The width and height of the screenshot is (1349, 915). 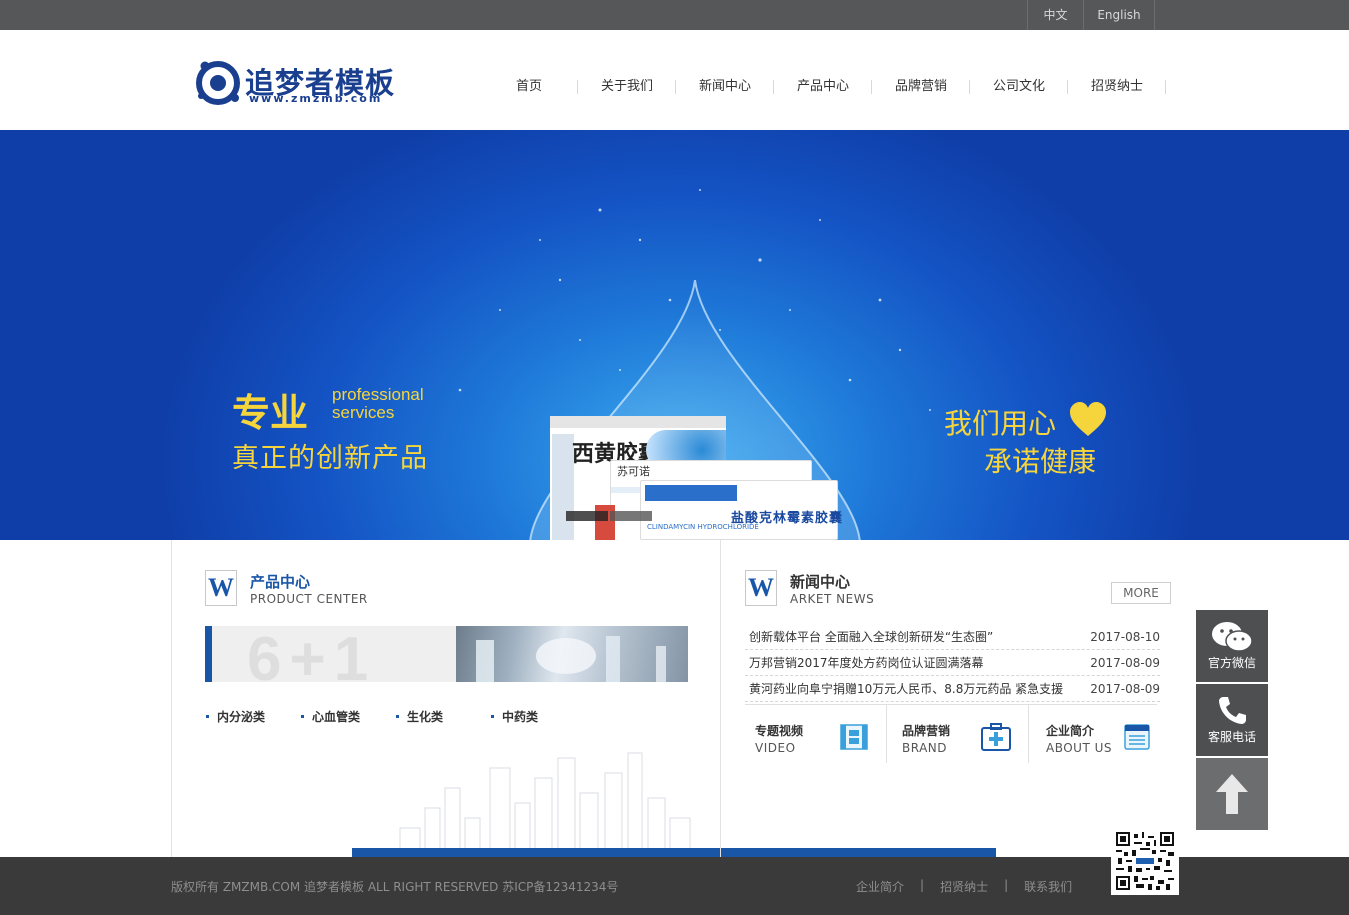 What do you see at coordinates (1019, 87) in the screenshot?
I see `nav-item-culture: 公司文化` at bounding box center [1019, 87].